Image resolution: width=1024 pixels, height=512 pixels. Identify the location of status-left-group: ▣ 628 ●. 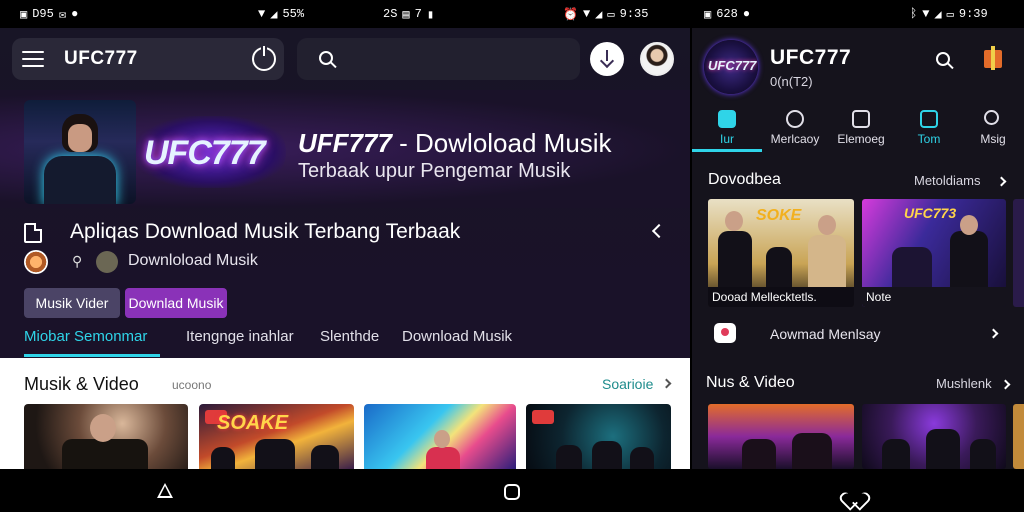
(727, 14).